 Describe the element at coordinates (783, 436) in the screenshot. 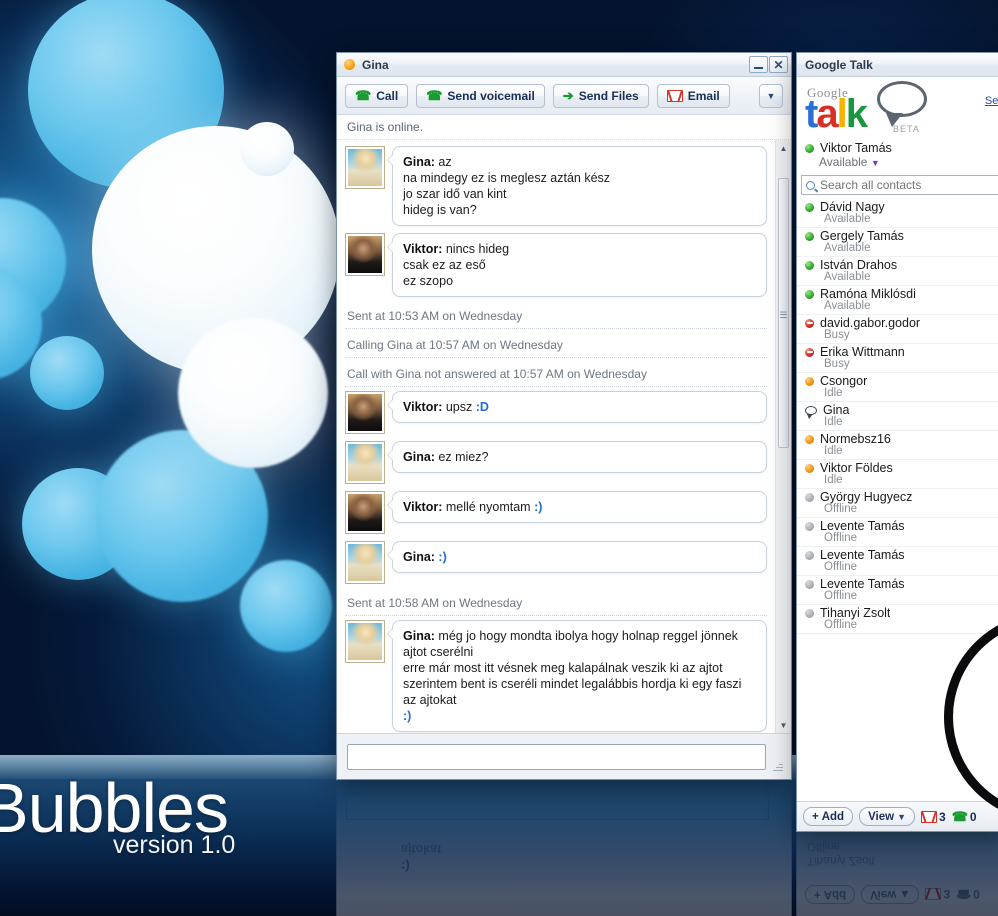

I see `chat-scrollbar: ▲ ☰ ▼` at that location.